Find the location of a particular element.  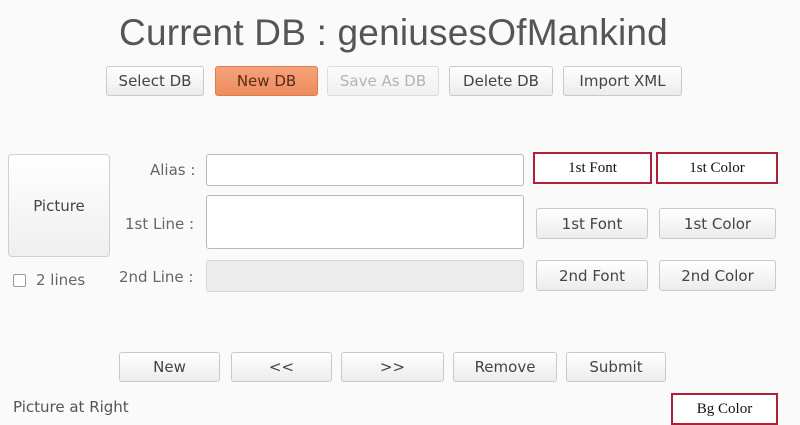

new-record-button: New is located at coordinates (169, 367).